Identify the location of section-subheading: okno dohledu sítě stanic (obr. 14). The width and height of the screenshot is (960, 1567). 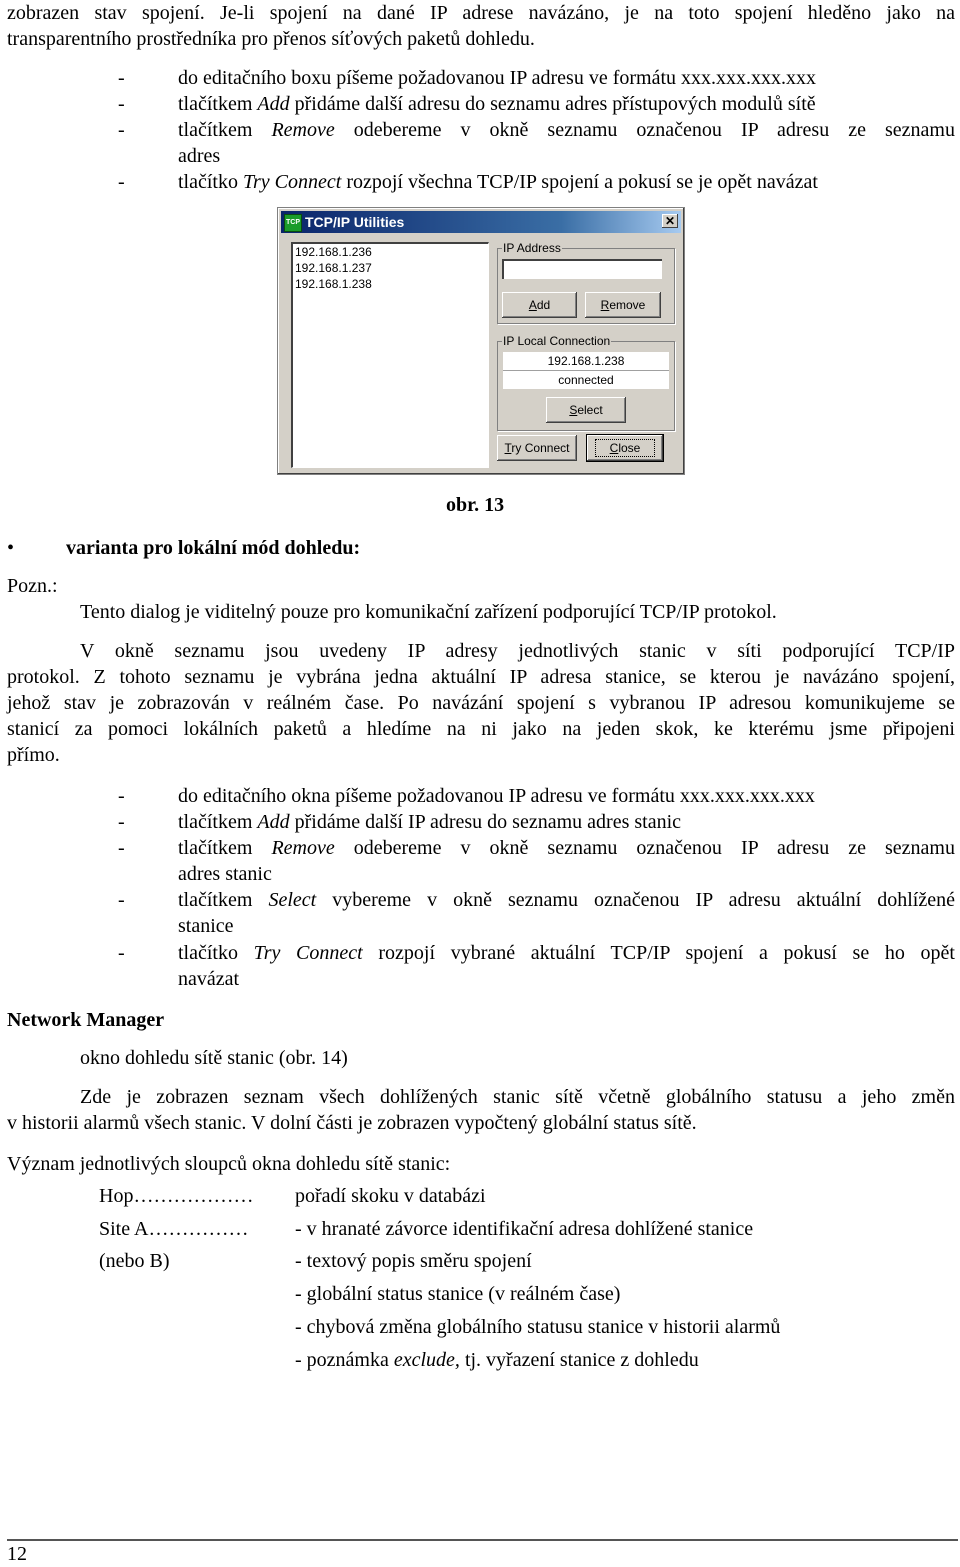
(214, 1058).